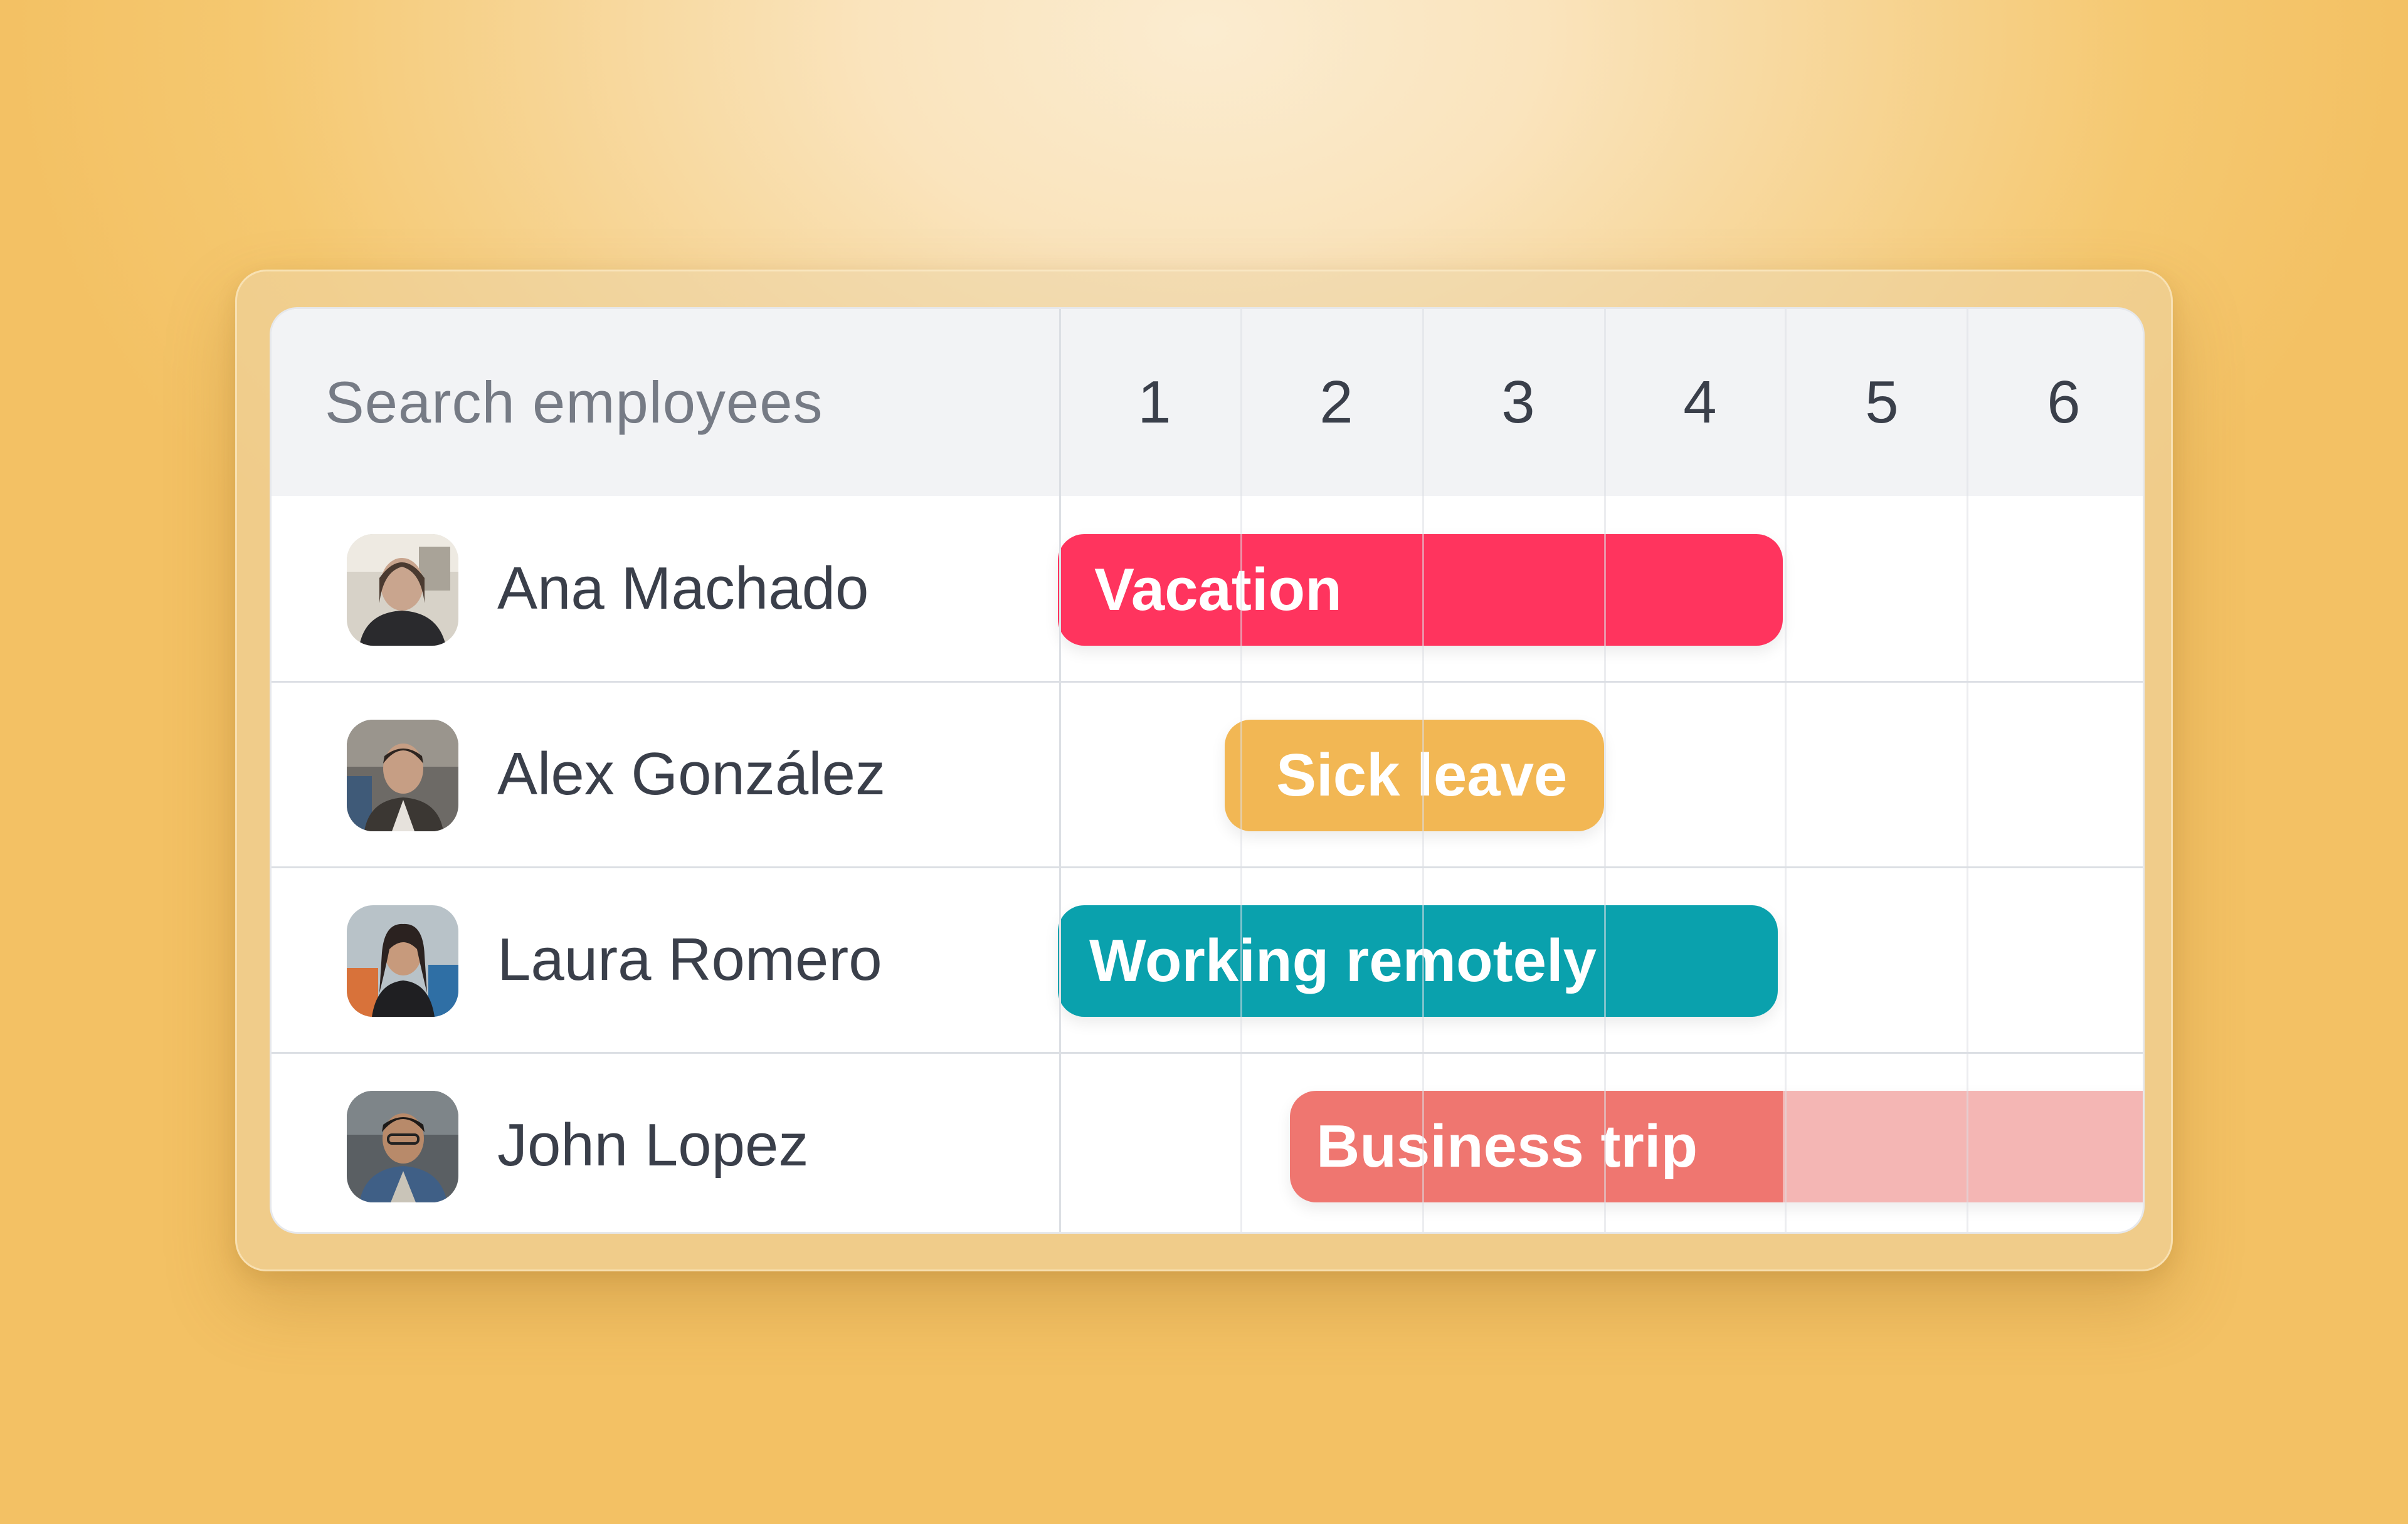  I want to click on employee-name: Alex González, so click(691, 774).